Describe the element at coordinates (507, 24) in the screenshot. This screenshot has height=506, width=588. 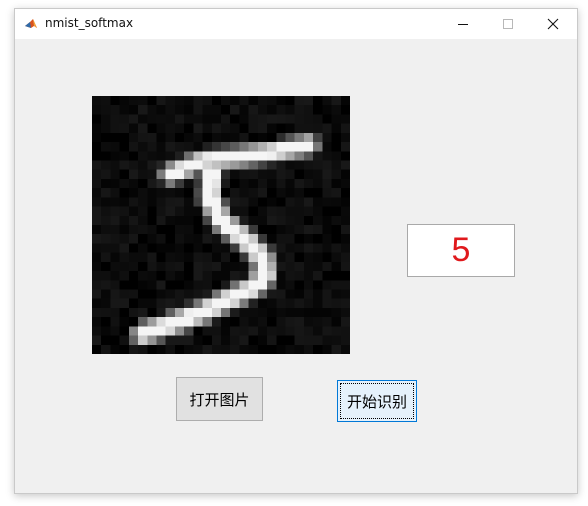
I see `maximize-button` at that location.